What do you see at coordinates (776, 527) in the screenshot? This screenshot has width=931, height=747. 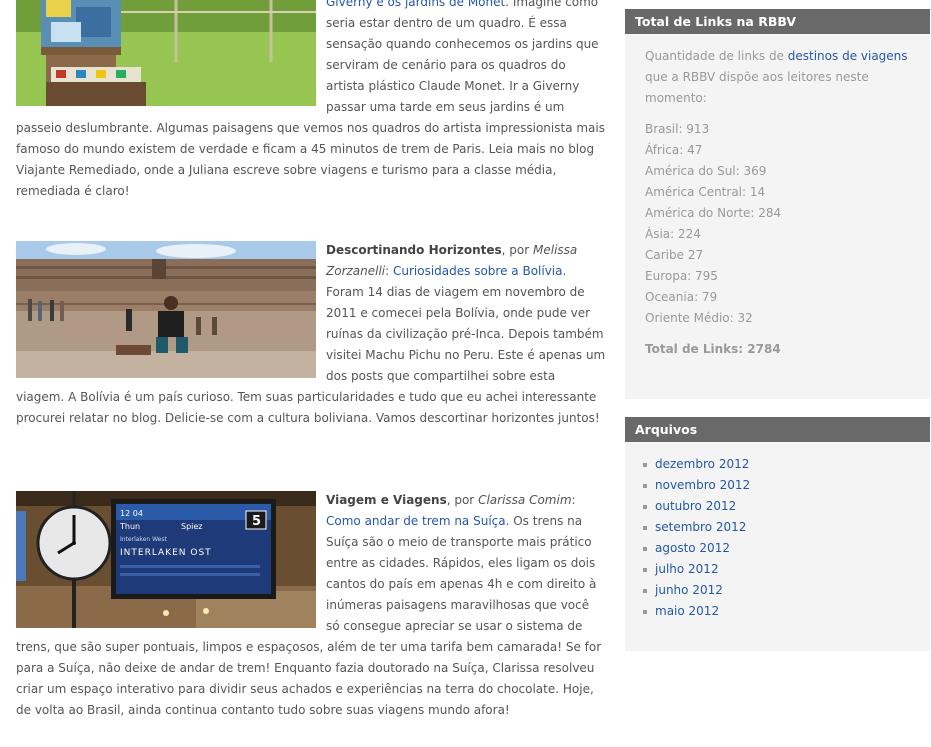 I see `archive-item: setembro 2012` at bounding box center [776, 527].